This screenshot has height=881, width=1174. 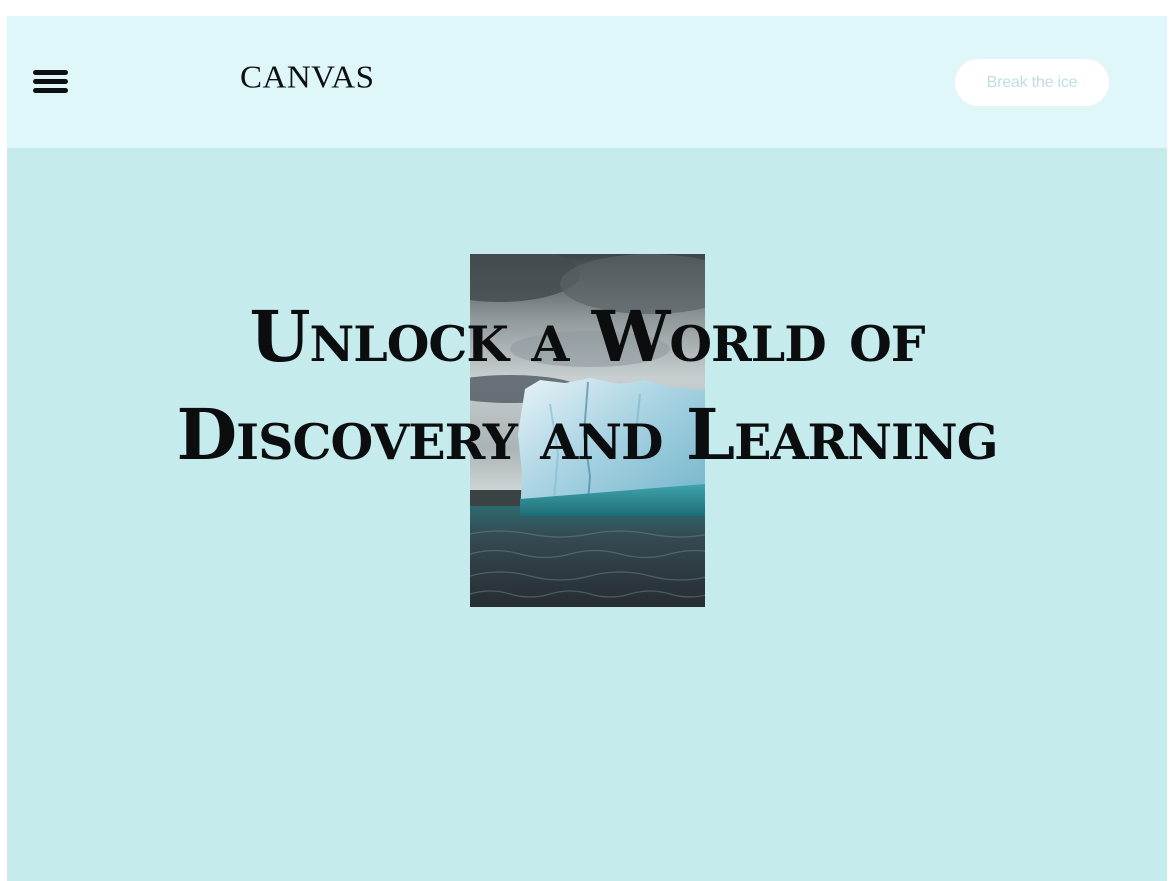 I want to click on iceberg-image, so click(x=587, y=430).